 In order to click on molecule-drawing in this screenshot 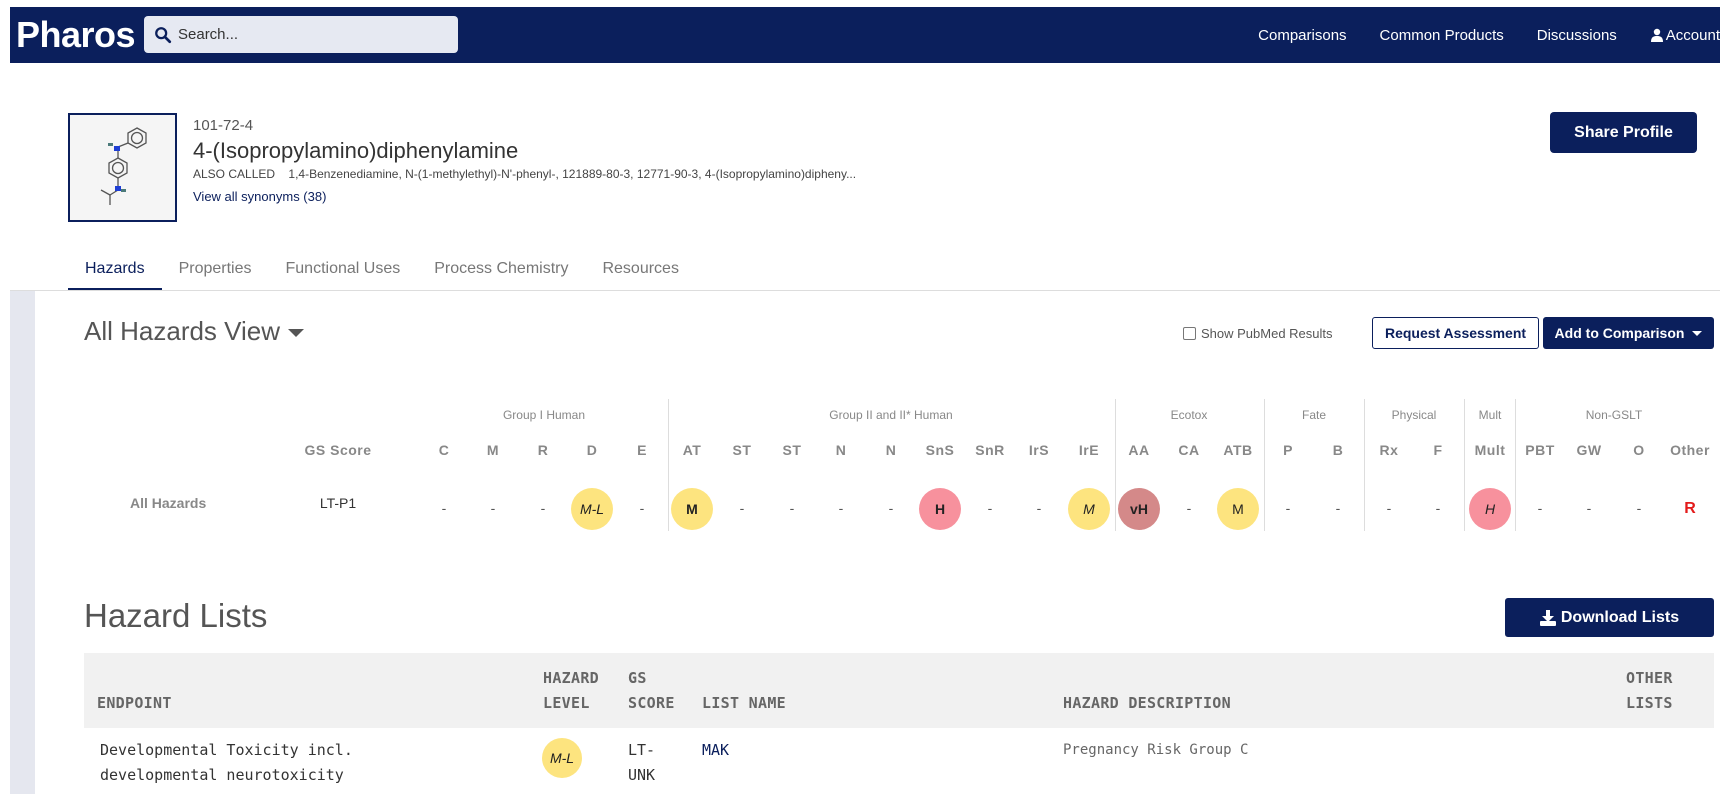, I will do `click(123, 166)`.